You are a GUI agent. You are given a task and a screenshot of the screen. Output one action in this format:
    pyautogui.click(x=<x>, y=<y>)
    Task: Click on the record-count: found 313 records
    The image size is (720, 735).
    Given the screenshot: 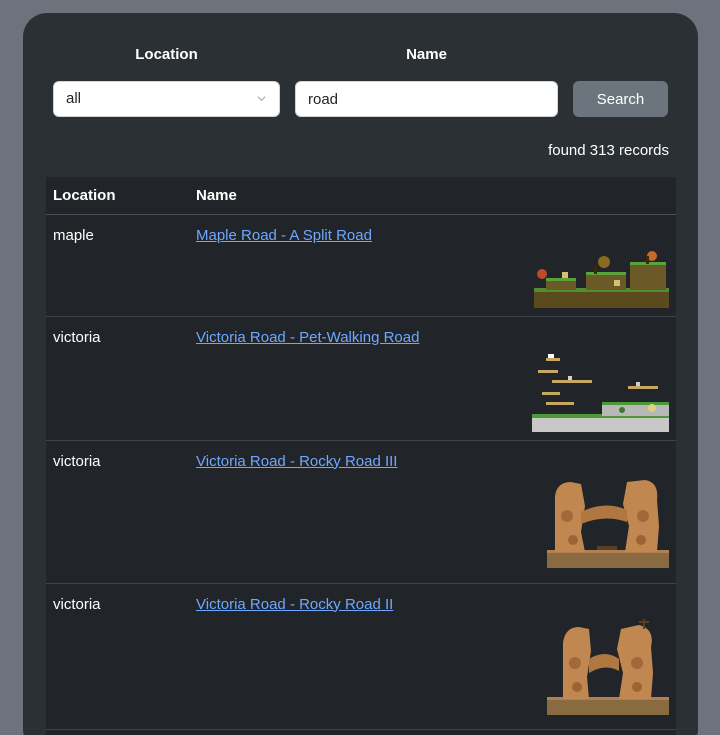 What is the action you would take?
    pyautogui.click(x=608, y=150)
    